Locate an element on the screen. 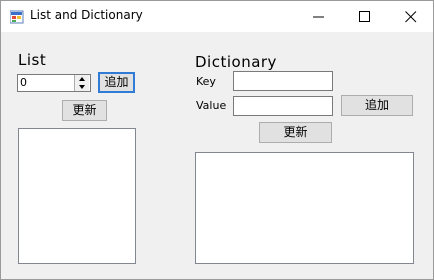 This screenshot has height=280, width=434. close-icon is located at coordinates (411, 17).